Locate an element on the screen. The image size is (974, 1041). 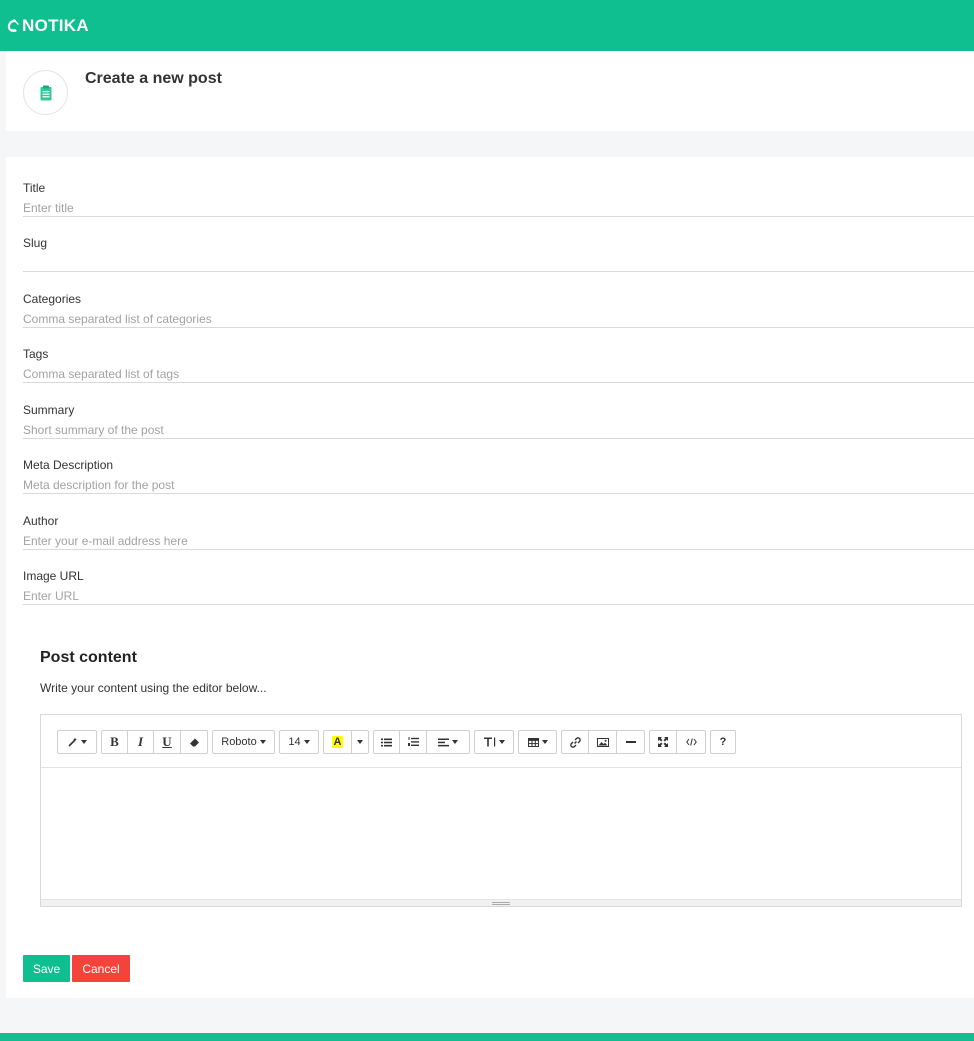
title-input is located at coordinates (493, 208).